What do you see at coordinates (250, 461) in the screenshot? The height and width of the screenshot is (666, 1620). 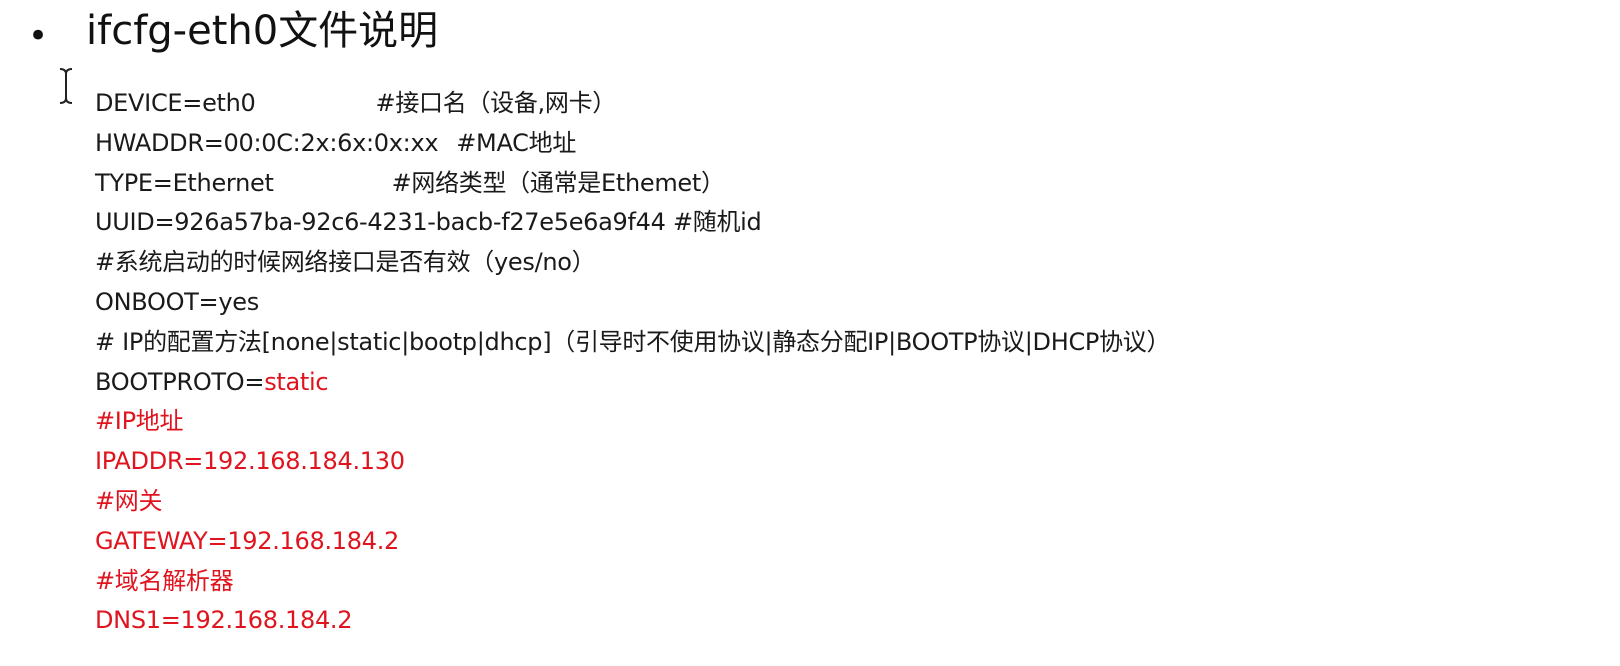 I see `config-line-ipaddr: IPADDR=192.168.184.130` at bounding box center [250, 461].